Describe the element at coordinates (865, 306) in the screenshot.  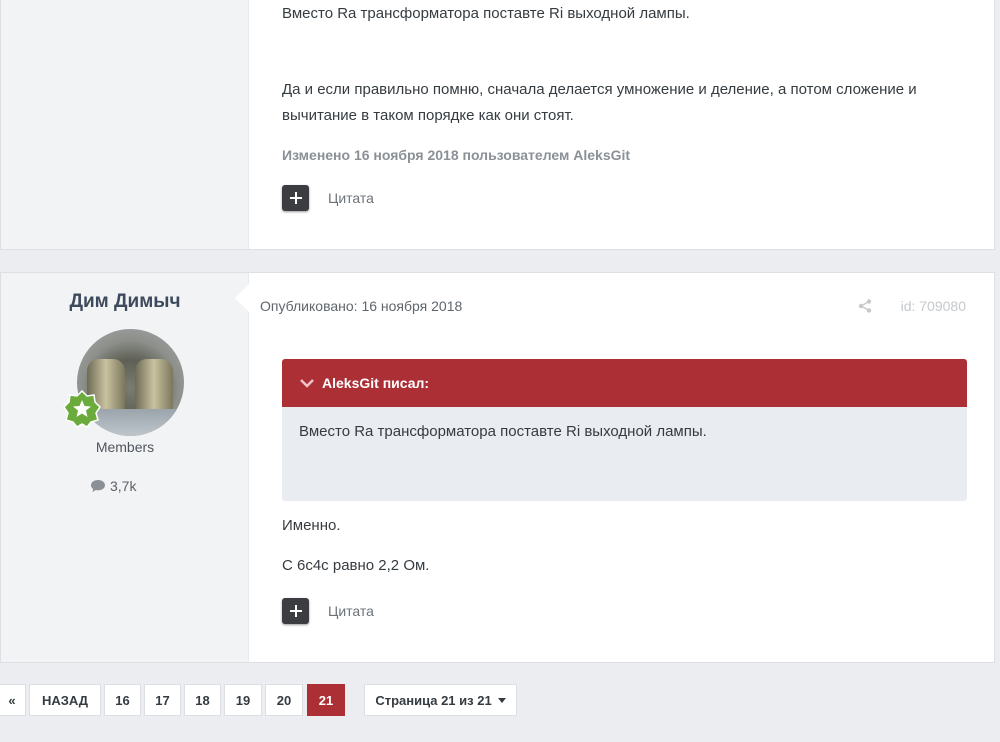
I see `share-icon` at that location.